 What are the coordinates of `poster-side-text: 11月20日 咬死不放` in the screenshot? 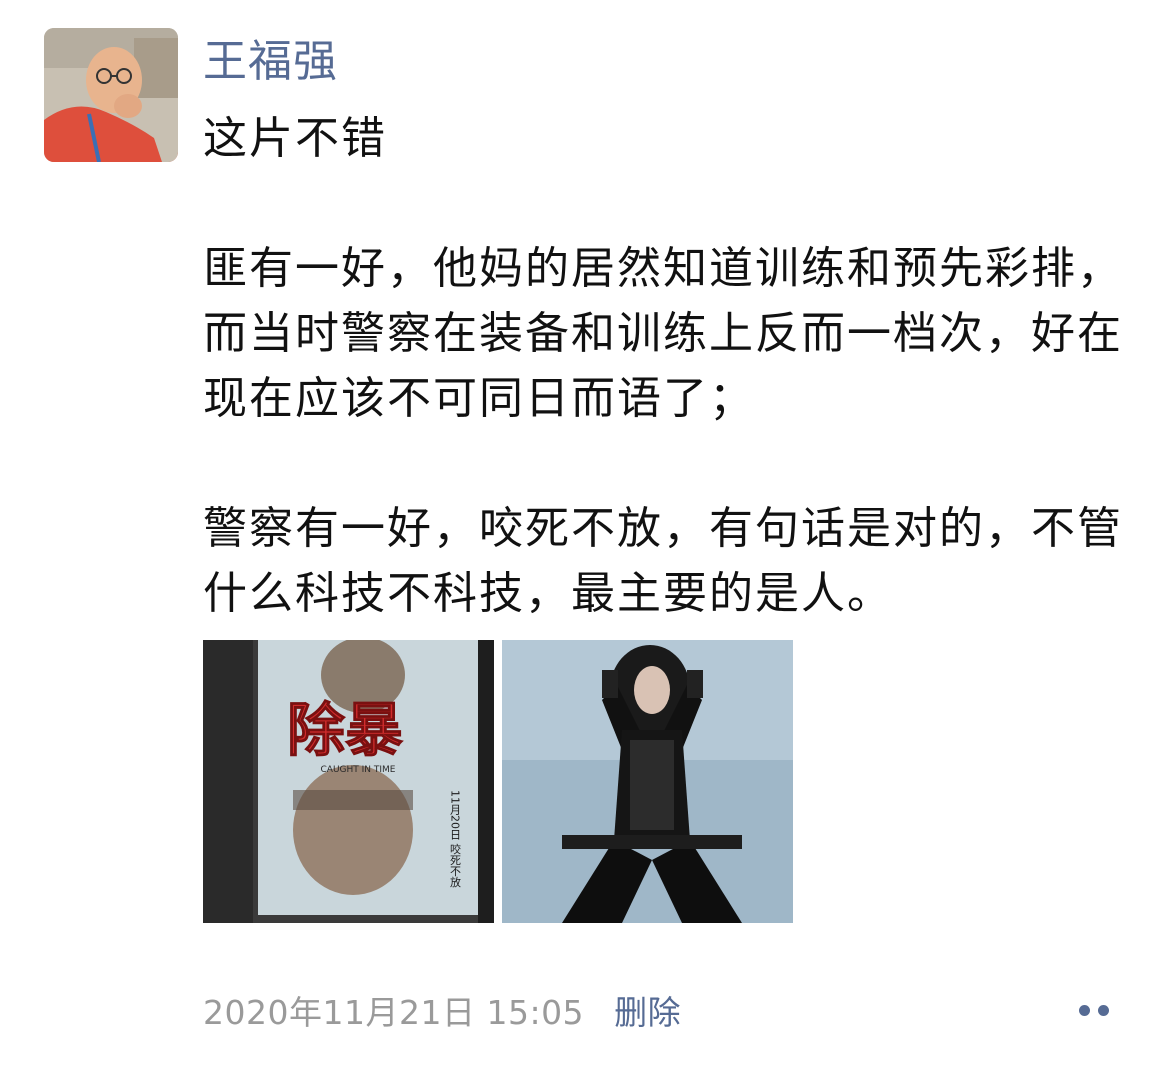 It's located at (455, 839).